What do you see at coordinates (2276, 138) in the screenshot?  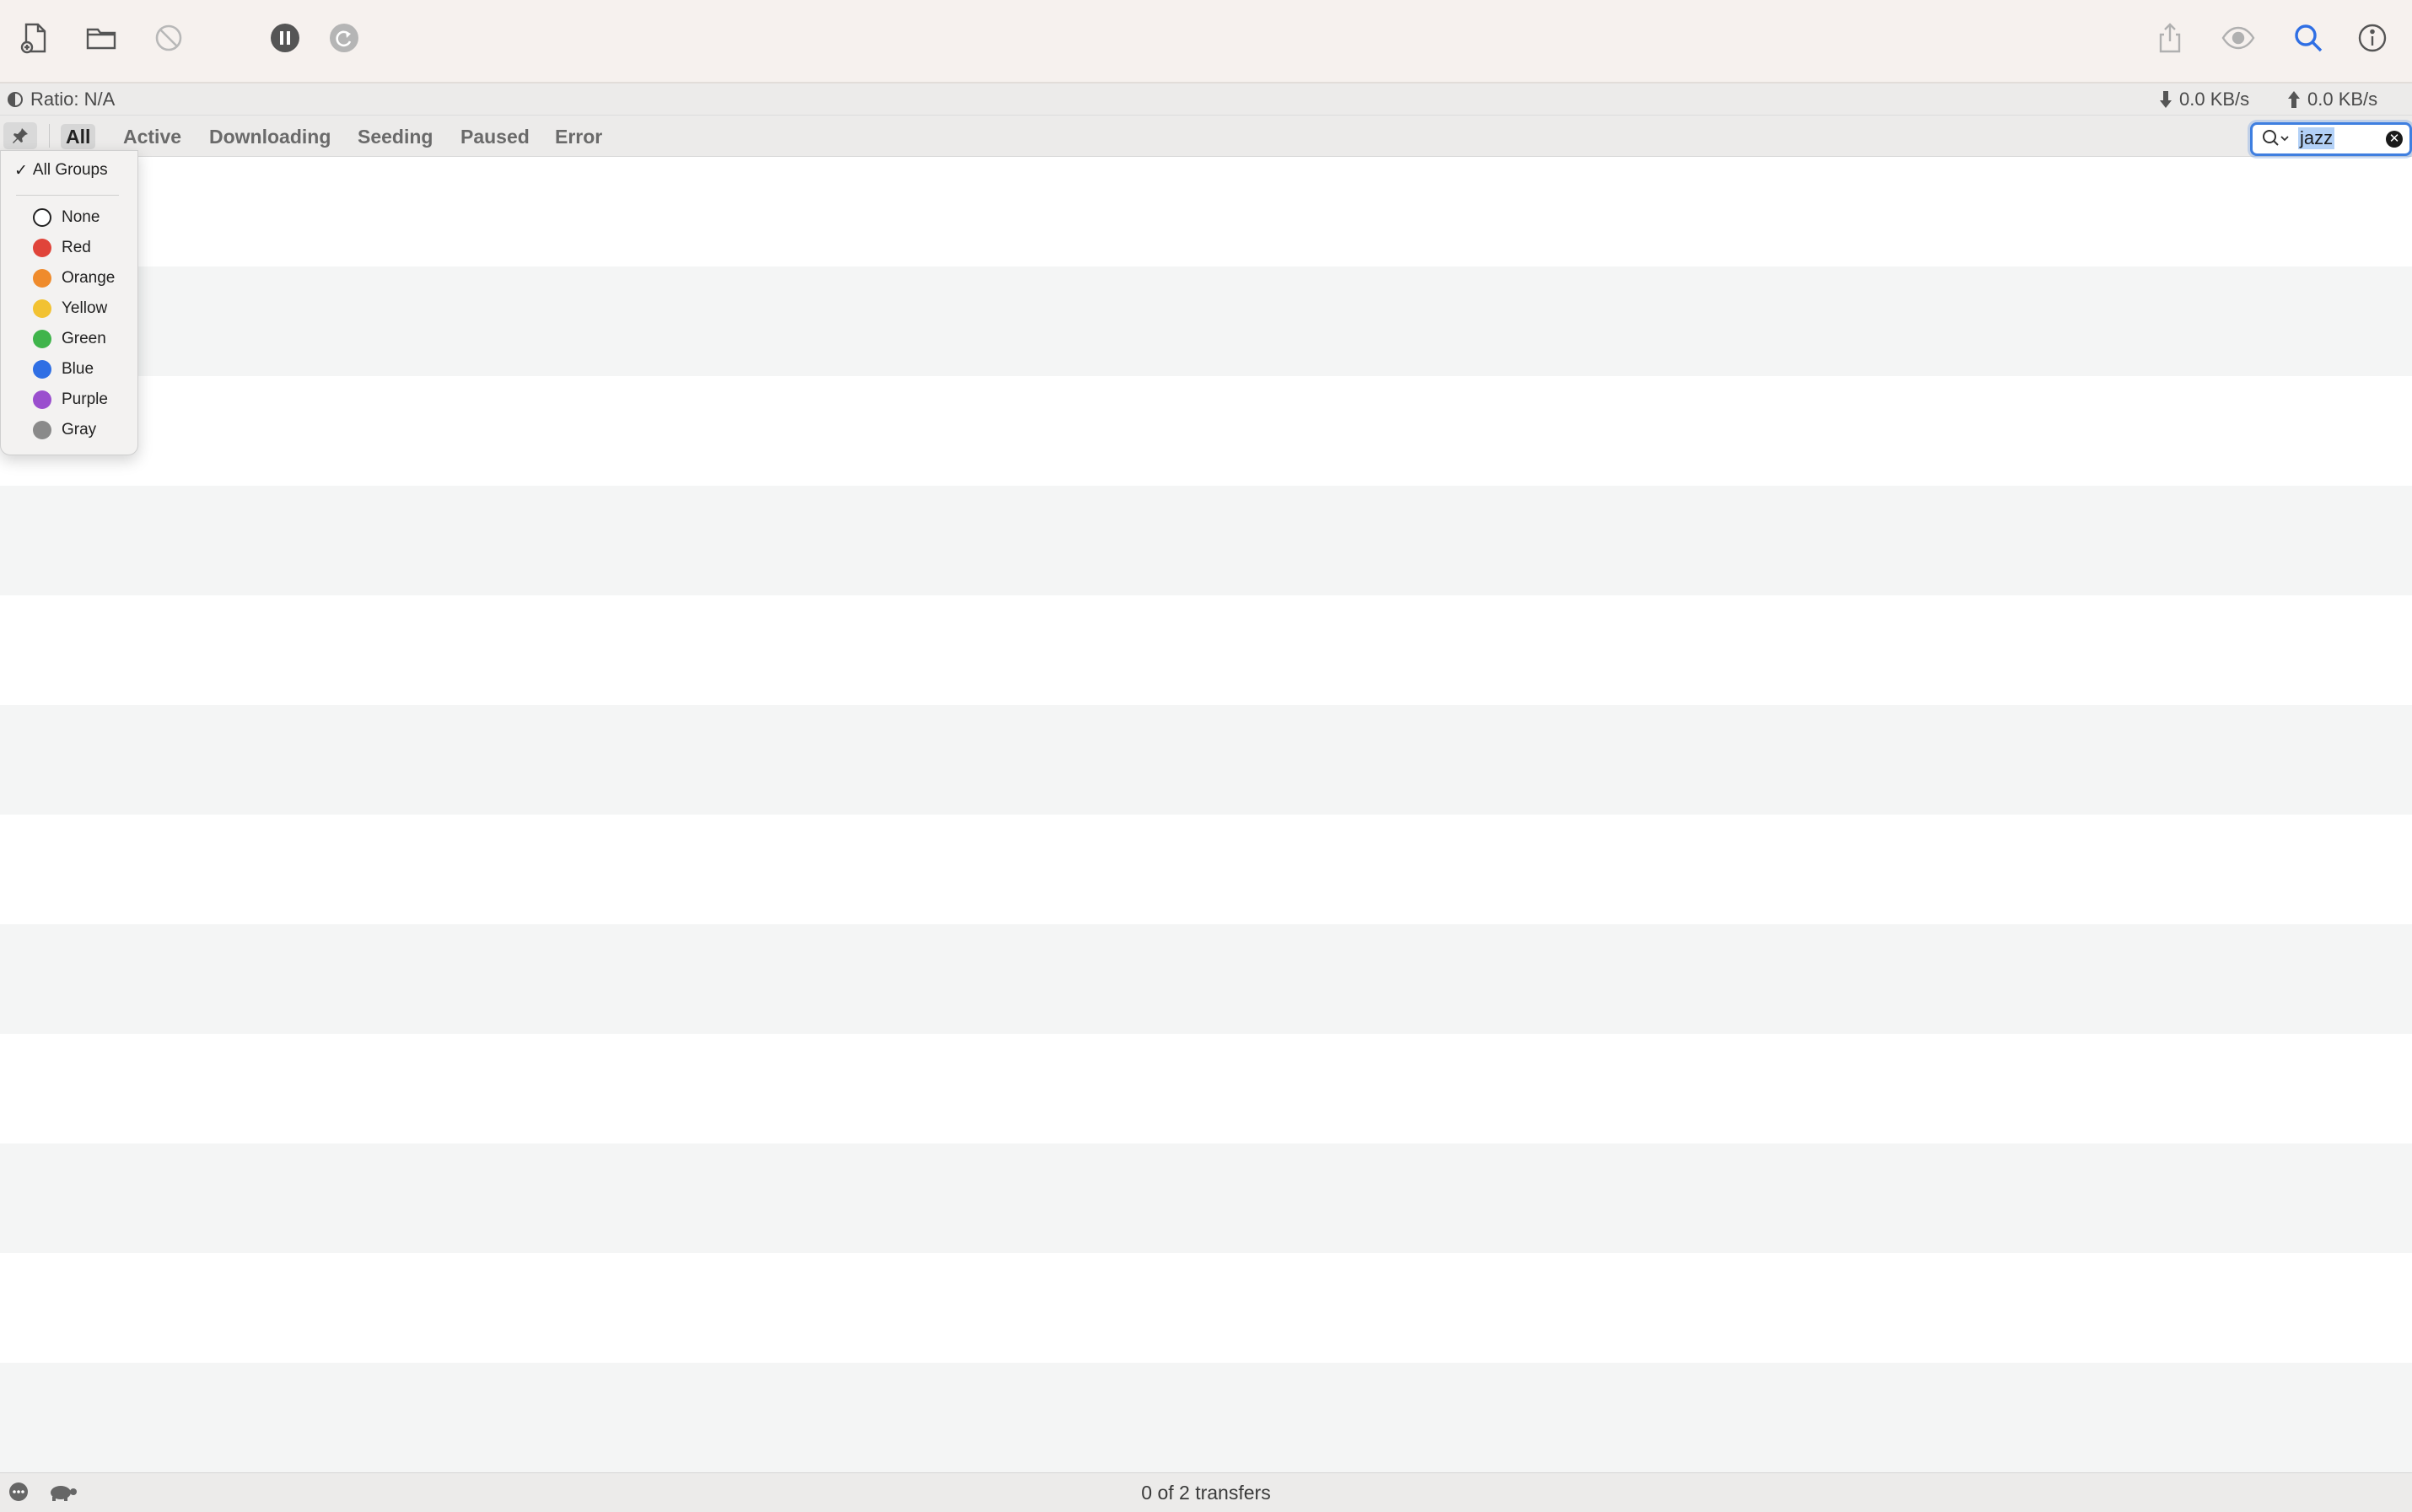 I see `search-options-icon` at bounding box center [2276, 138].